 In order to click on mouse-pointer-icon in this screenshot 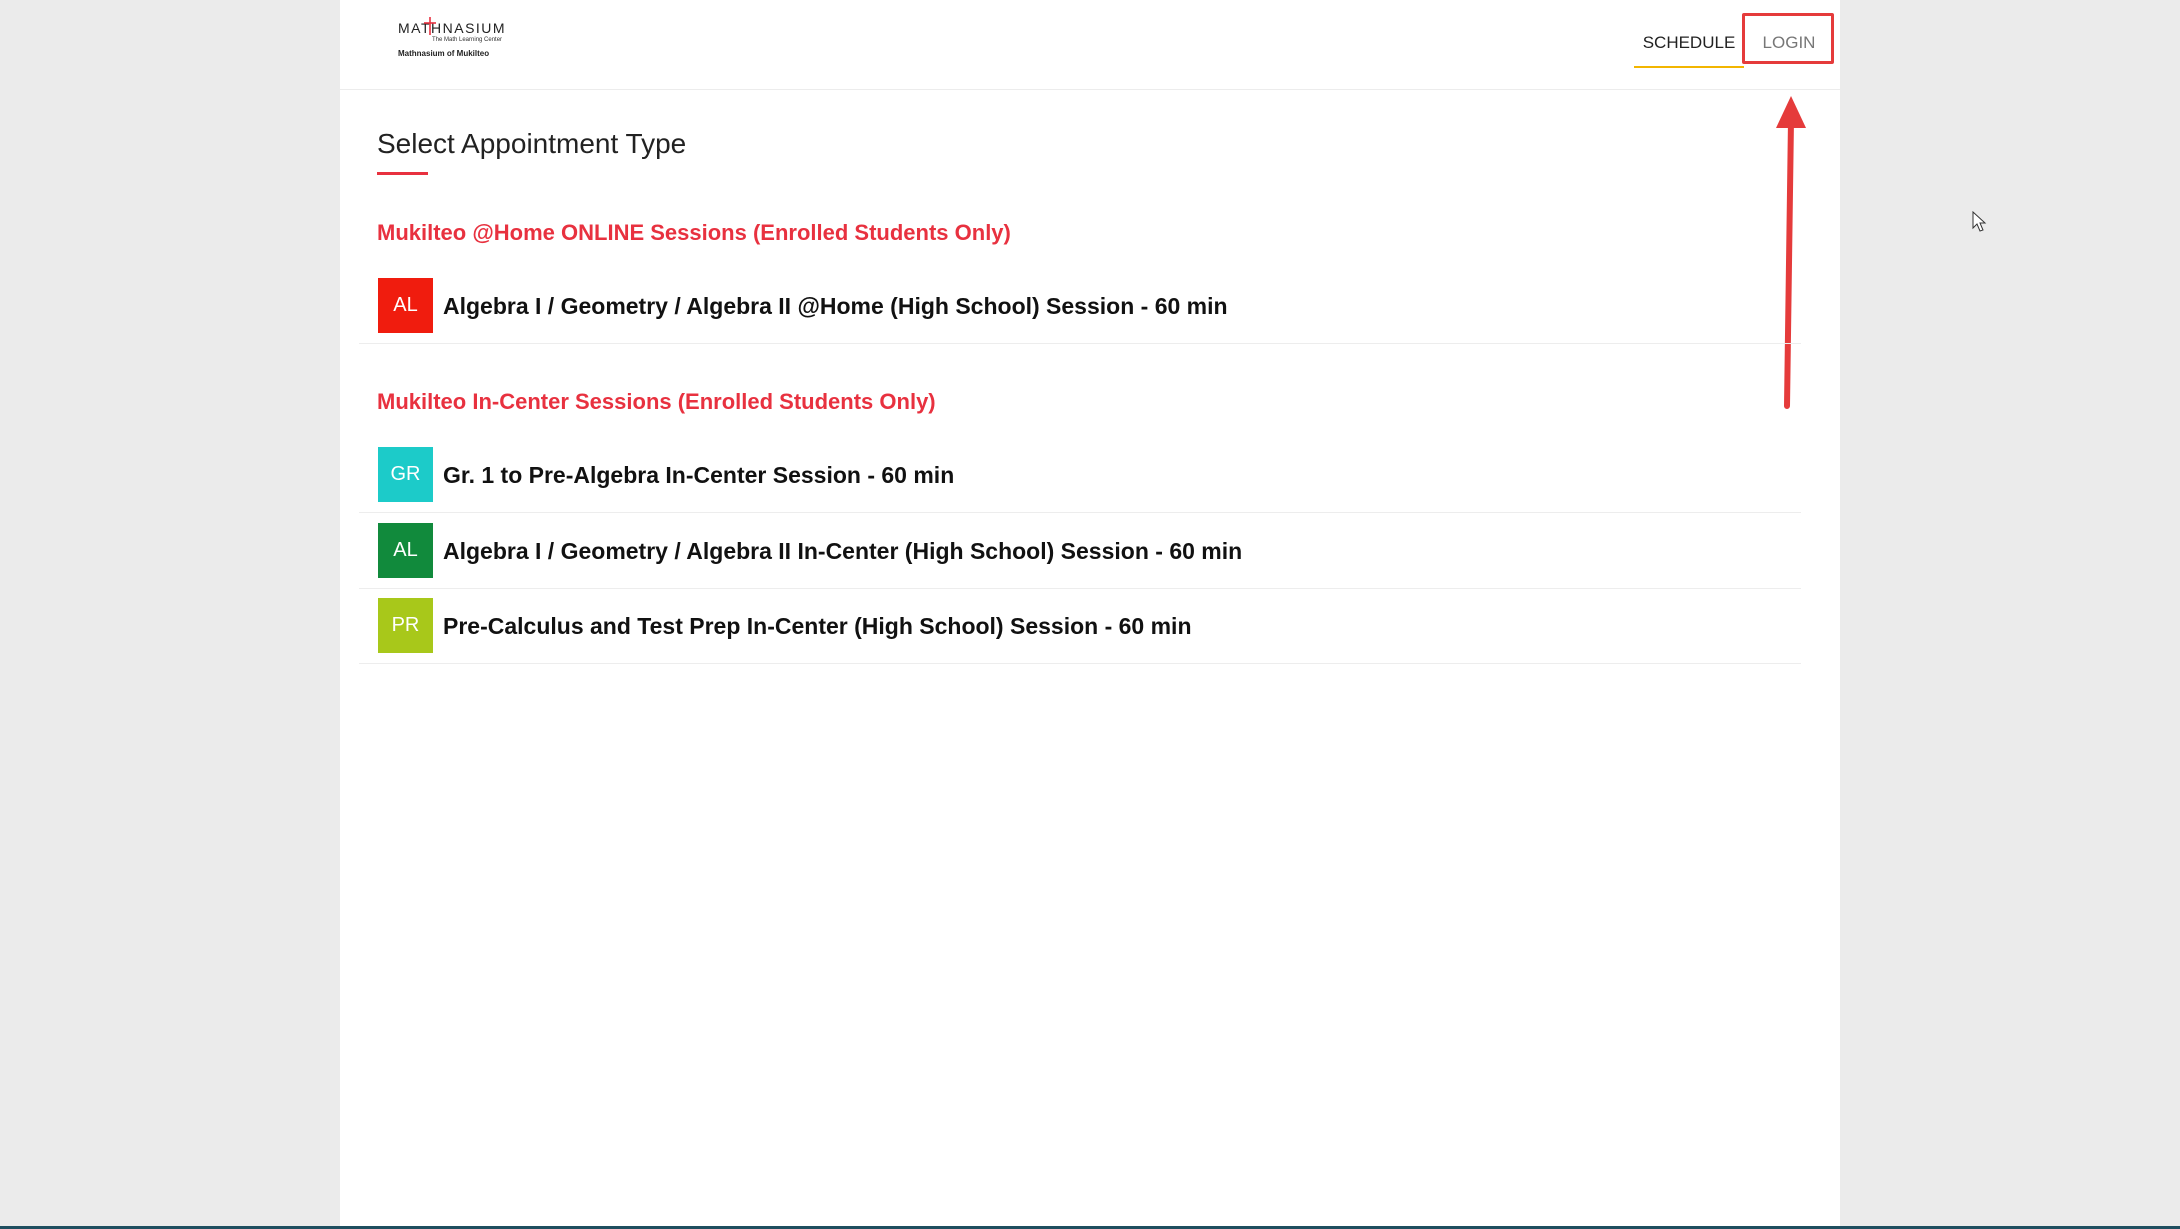, I will do `click(1979, 221)`.